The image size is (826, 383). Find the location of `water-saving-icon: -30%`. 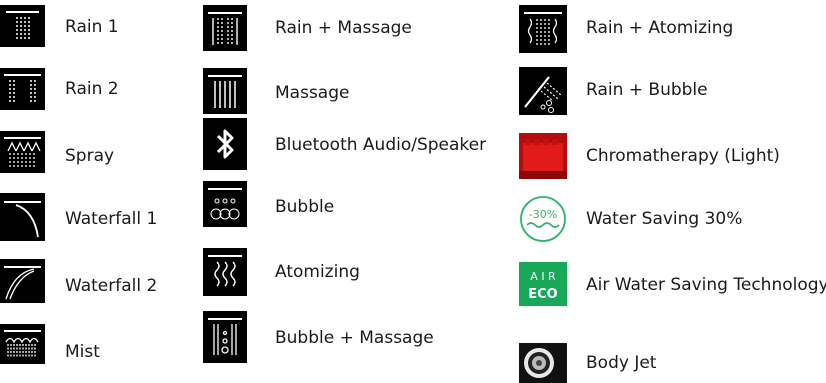

water-saving-icon: -30% is located at coordinates (543, 219).